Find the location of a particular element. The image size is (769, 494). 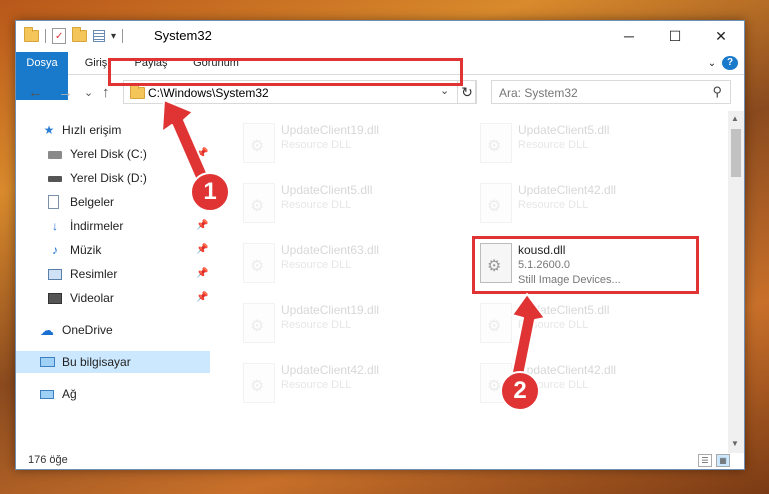

step-2-badge: 2 is located at coordinates (520, 391).